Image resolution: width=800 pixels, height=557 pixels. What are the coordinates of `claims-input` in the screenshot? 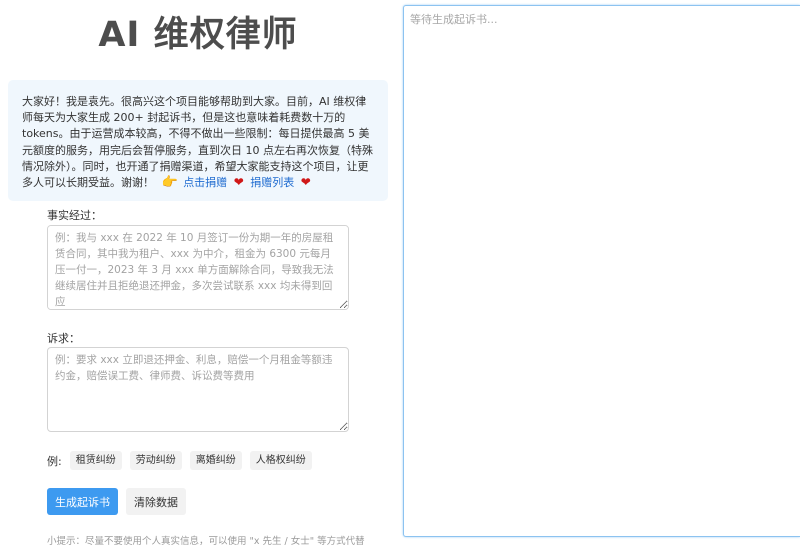 It's located at (198, 389).